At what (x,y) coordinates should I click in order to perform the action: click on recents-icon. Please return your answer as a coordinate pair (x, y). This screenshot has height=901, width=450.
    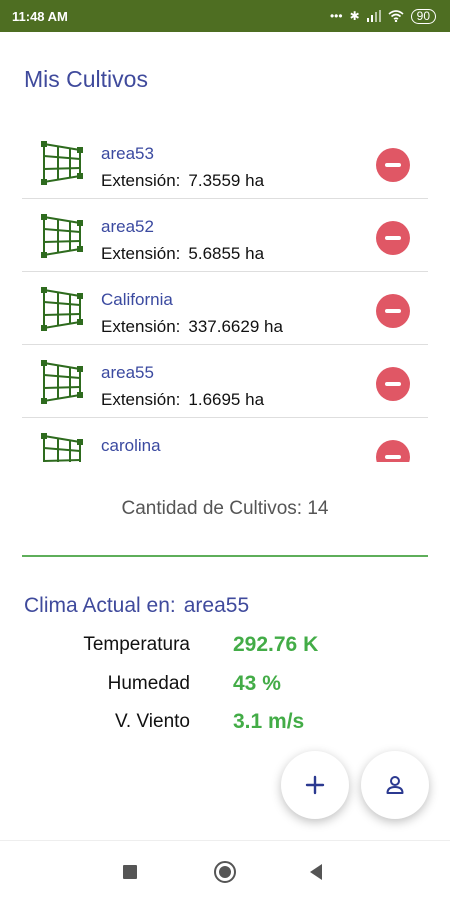
    Looking at the image, I should click on (130, 872).